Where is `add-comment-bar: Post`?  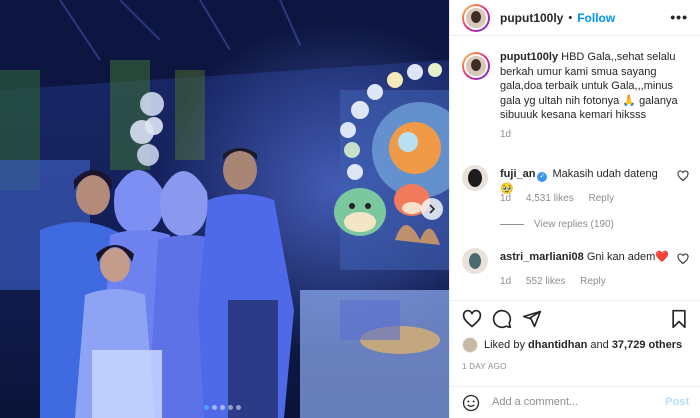 add-comment-bar: Post is located at coordinates (575, 402).